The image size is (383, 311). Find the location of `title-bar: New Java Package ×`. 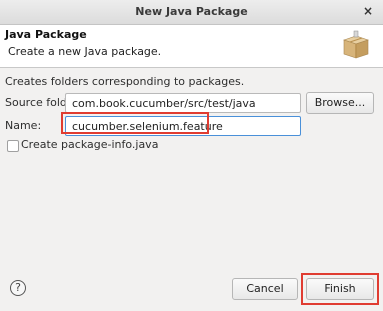

title-bar: New Java Package × is located at coordinates (191, 12).